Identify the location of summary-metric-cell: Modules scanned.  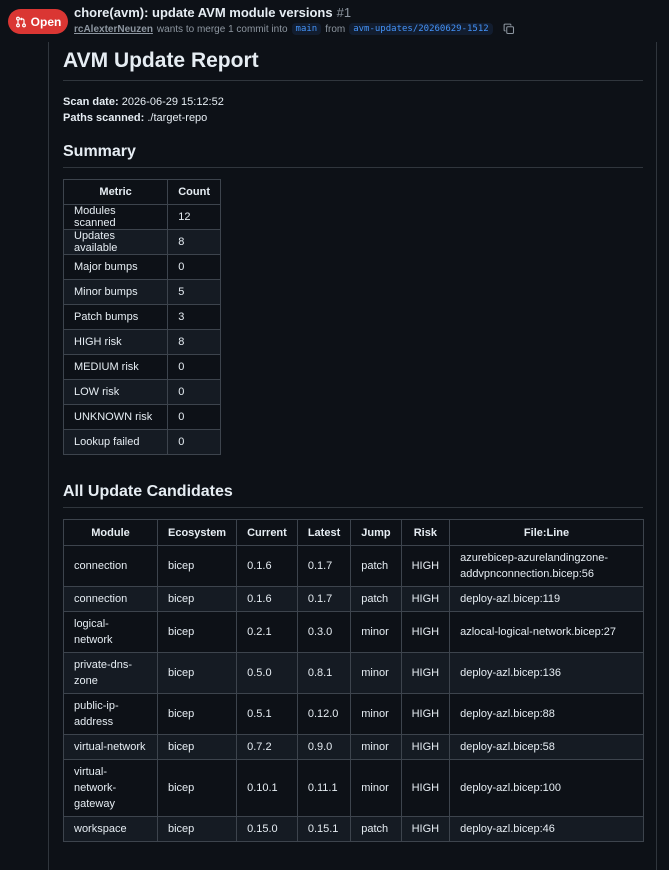
(115, 217).